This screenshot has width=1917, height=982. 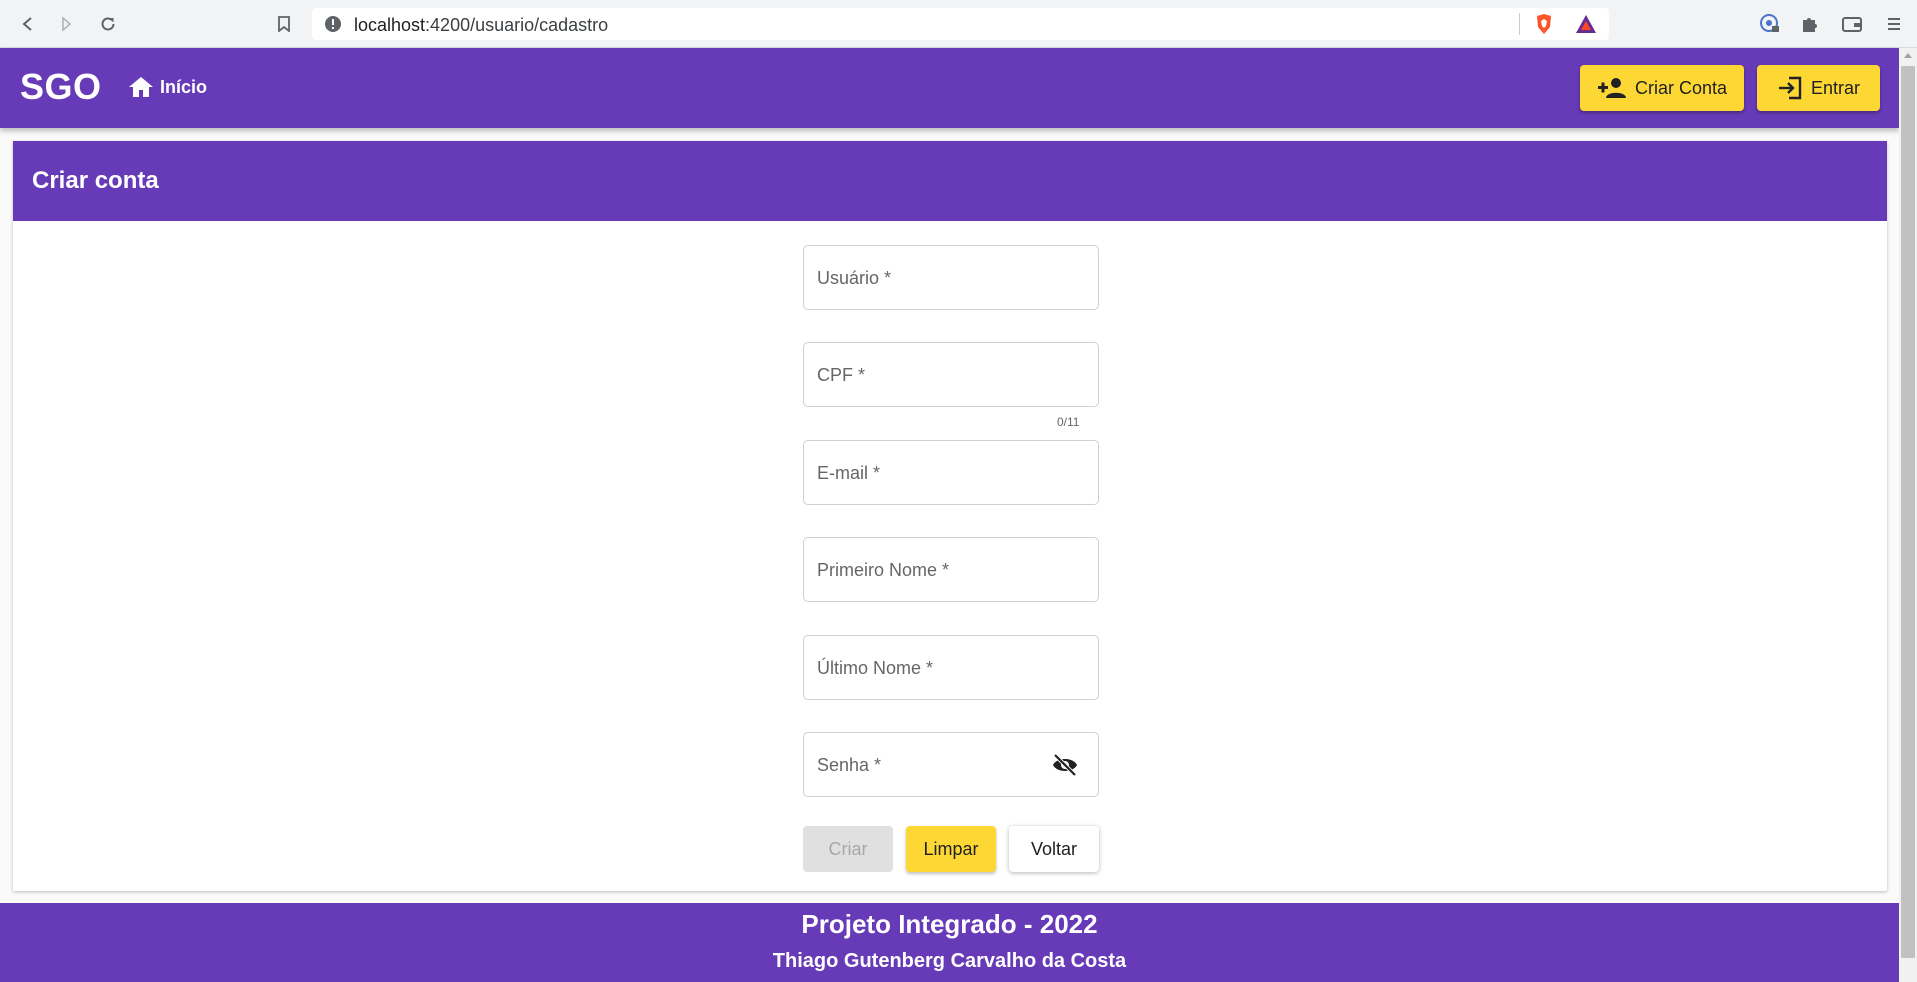 I want to click on first-name-label: Primeiro Nome *, so click(x=883, y=570).